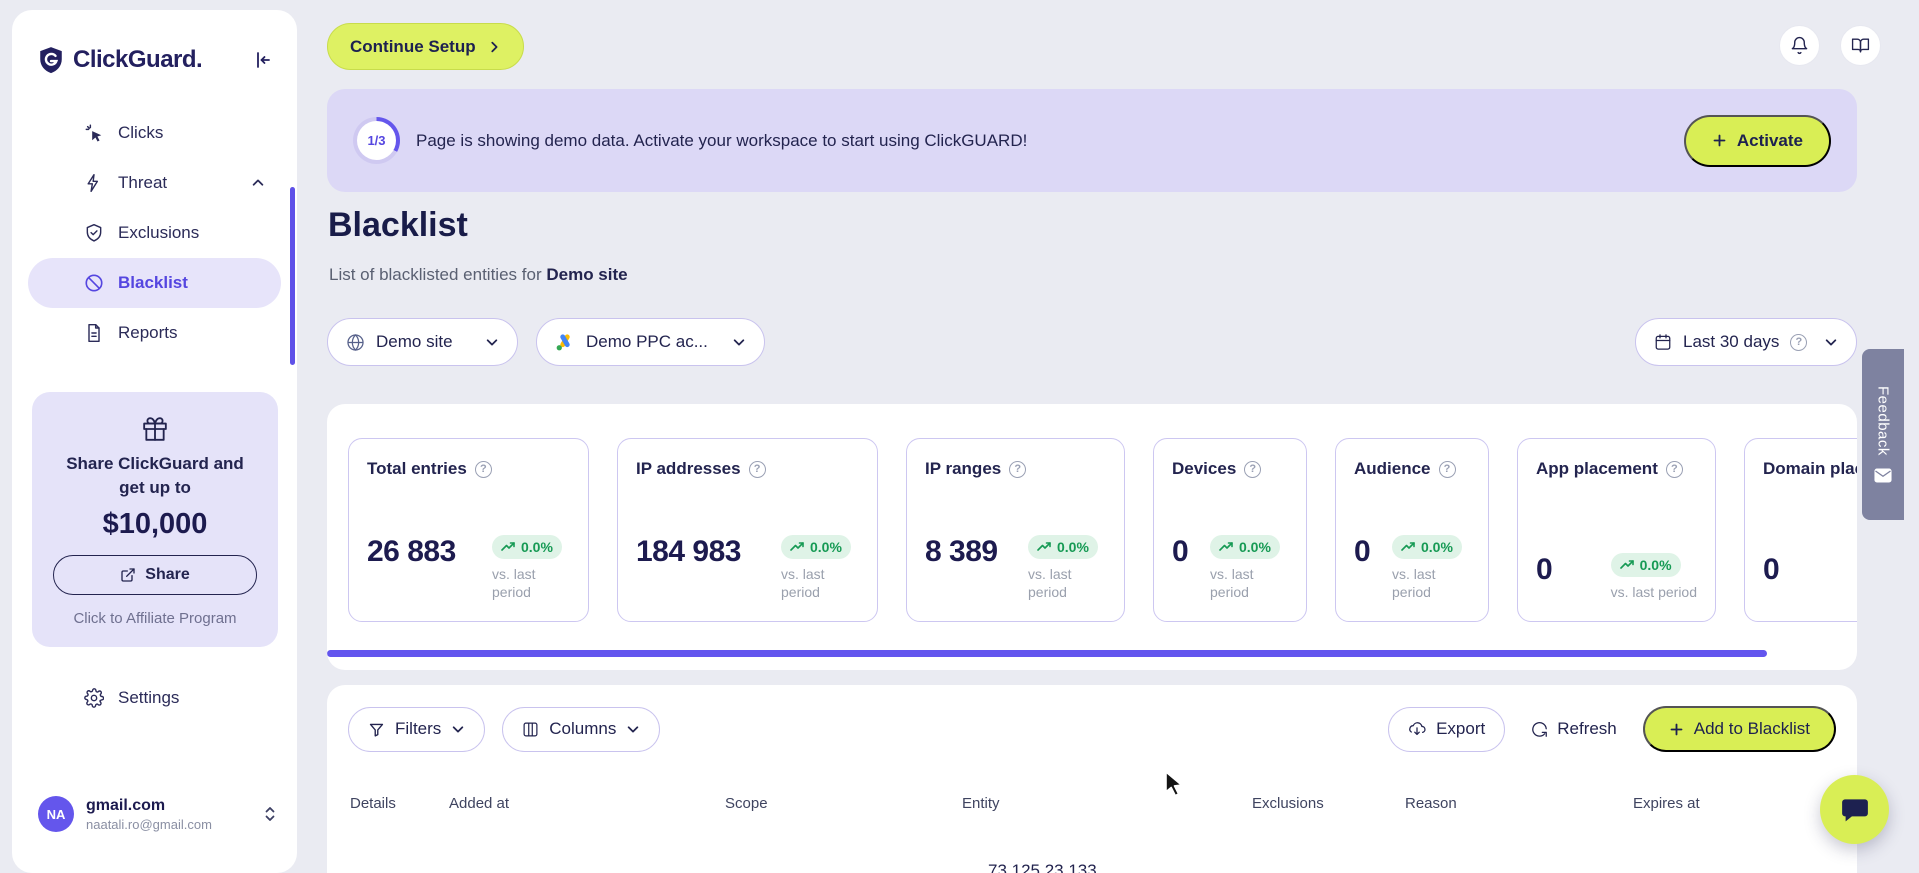  What do you see at coordinates (292, 276) in the screenshot?
I see `sidebar-scrollbar` at bounding box center [292, 276].